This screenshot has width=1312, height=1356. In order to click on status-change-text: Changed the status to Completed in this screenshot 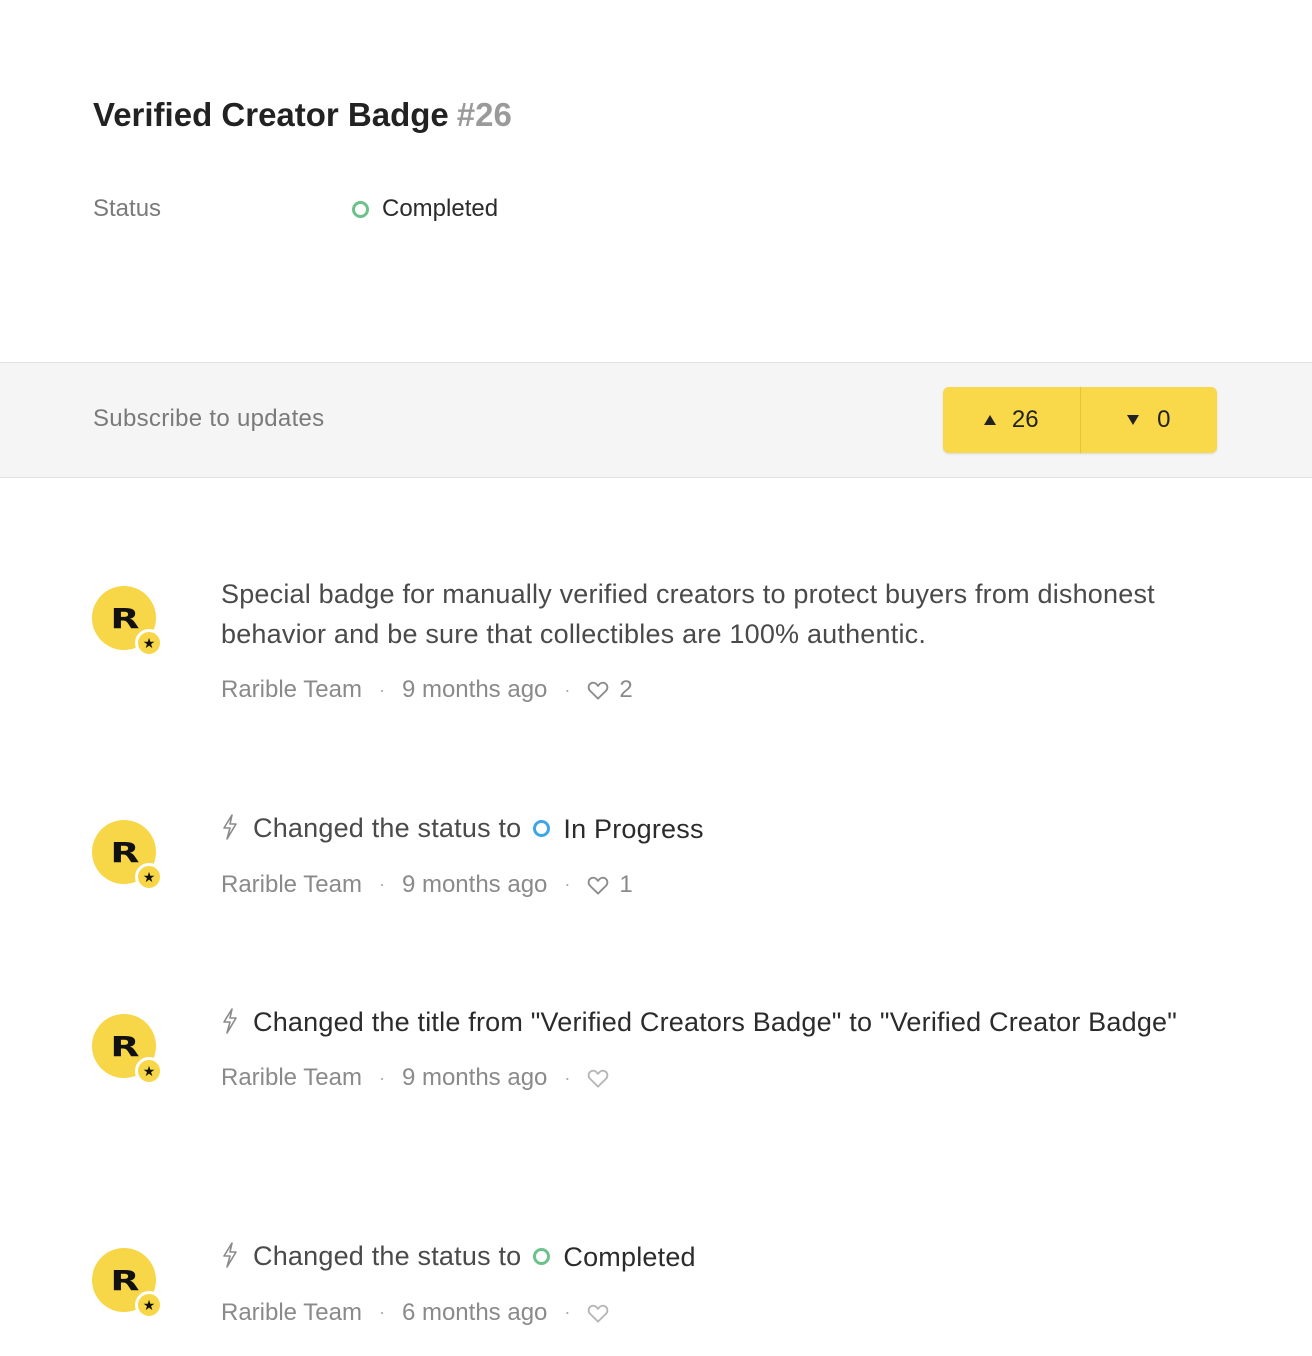, I will do `click(701, 1256)`.